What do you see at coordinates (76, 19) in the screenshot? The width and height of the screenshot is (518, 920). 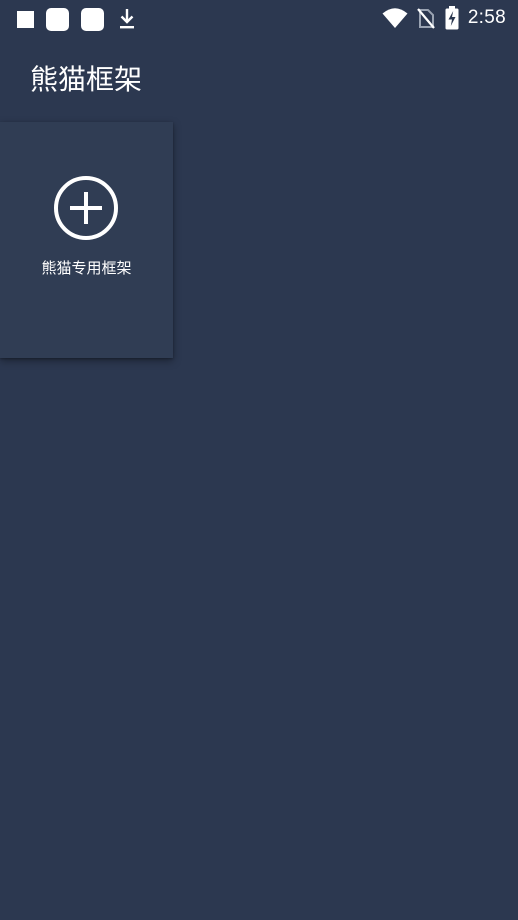 I see `notification-icons` at bounding box center [76, 19].